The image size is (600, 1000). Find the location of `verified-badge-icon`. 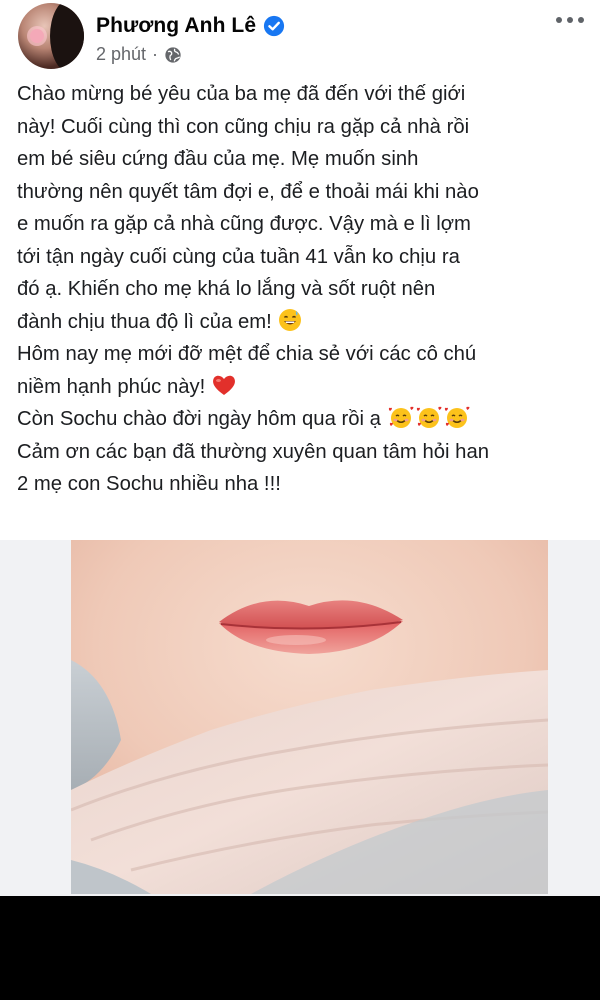

verified-badge-icon is located at coordinates (274, 26).